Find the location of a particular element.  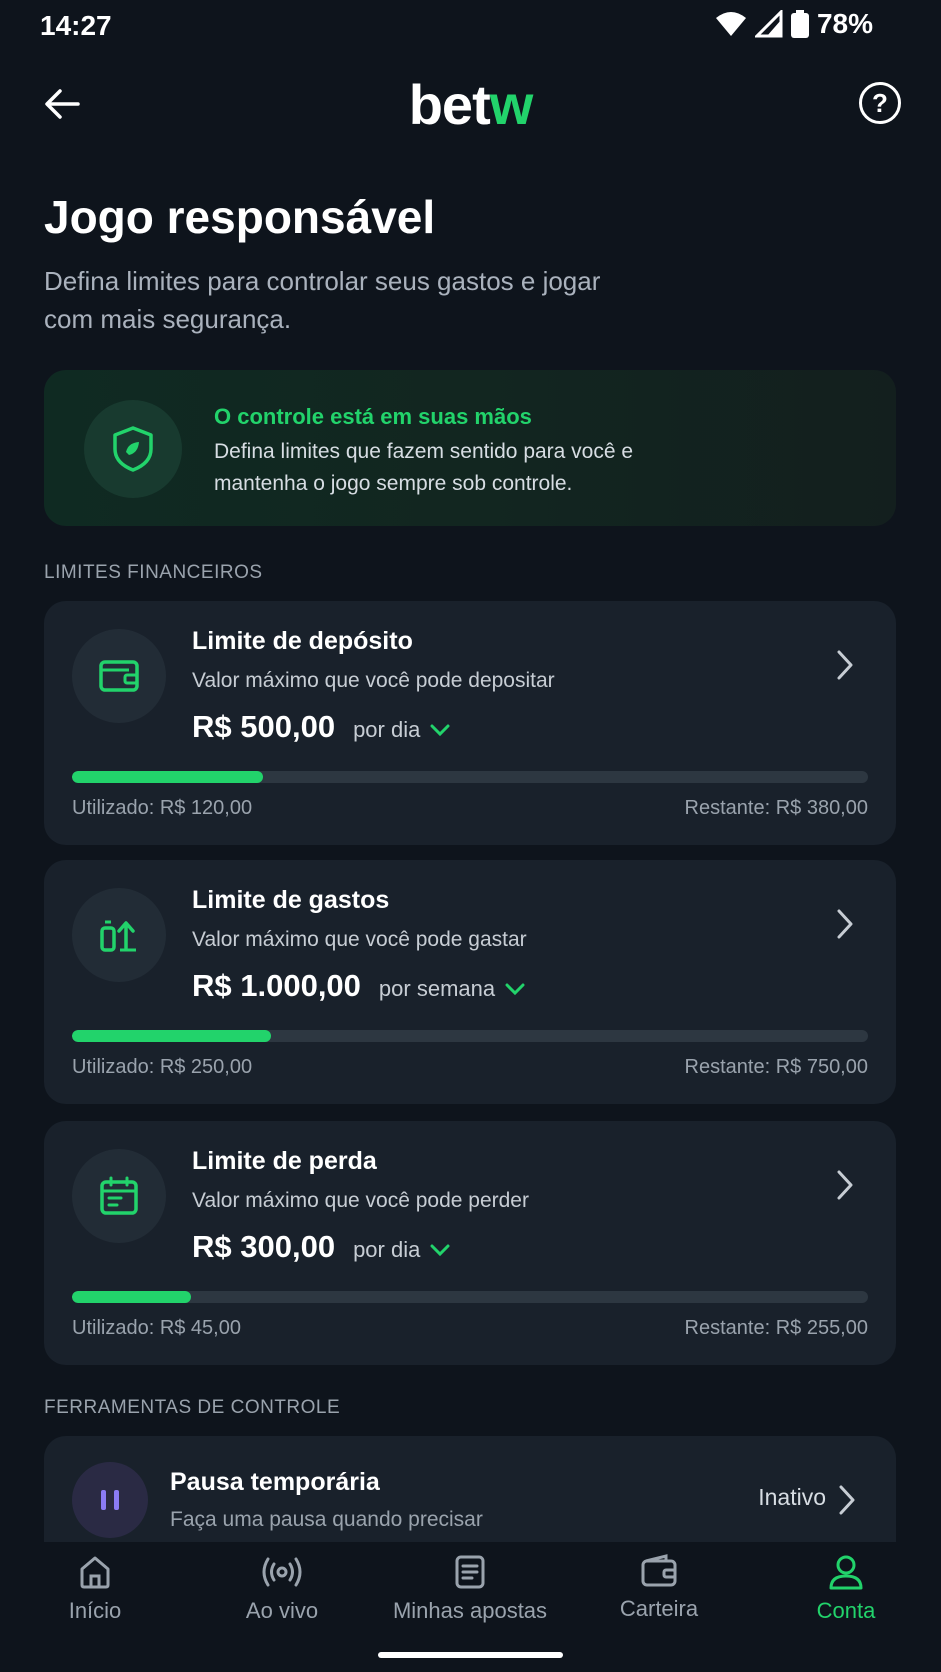

card-title: Limite de perda is located at coordinates (284, 1161).